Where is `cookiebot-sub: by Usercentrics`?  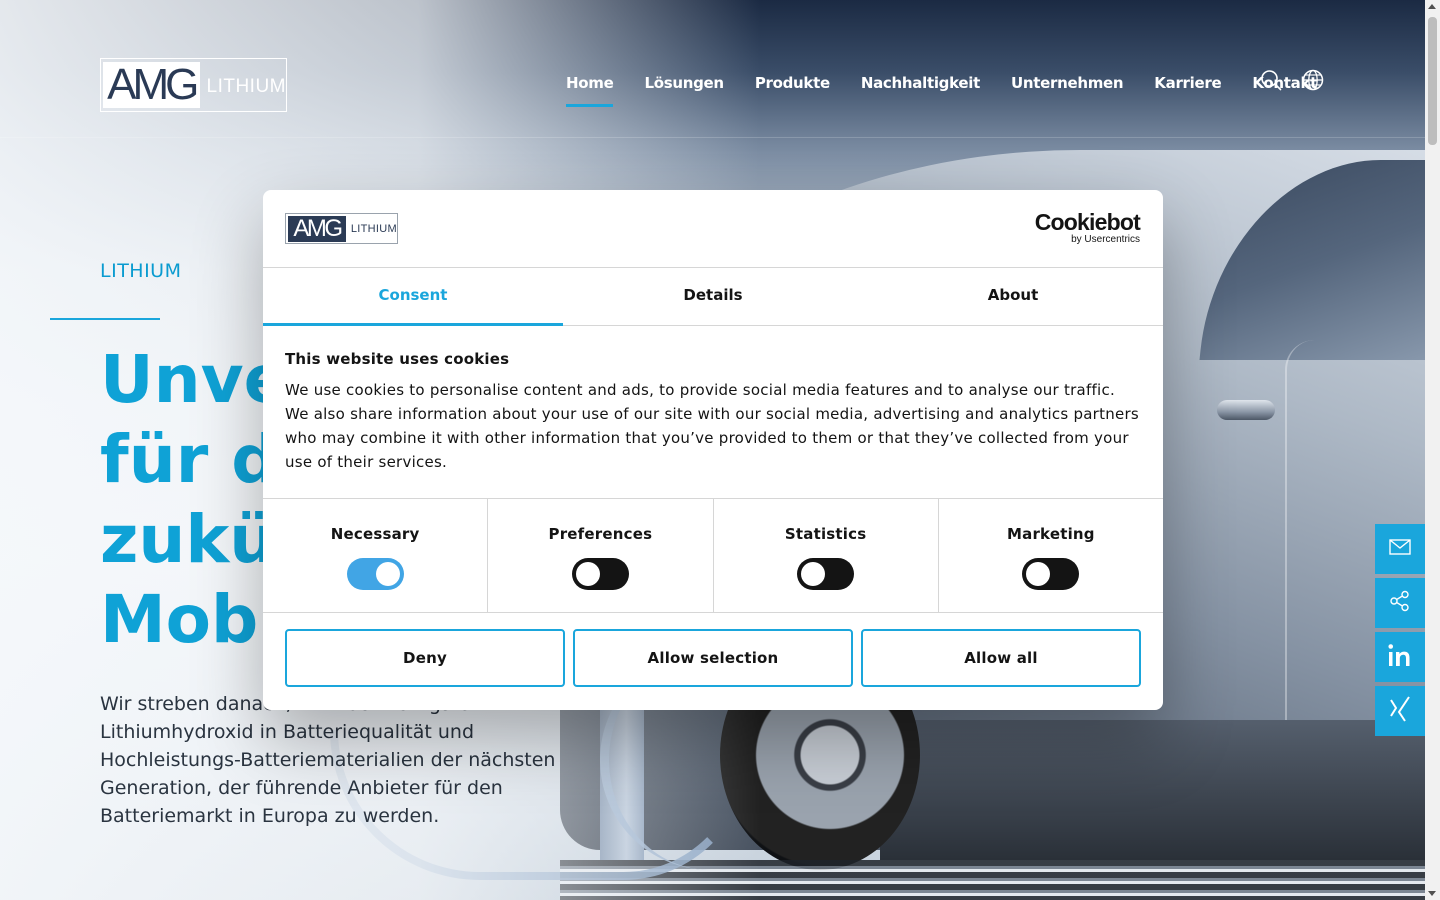
cookiebot-sub: by Usercentrics is located at coordinates (1105, 239).